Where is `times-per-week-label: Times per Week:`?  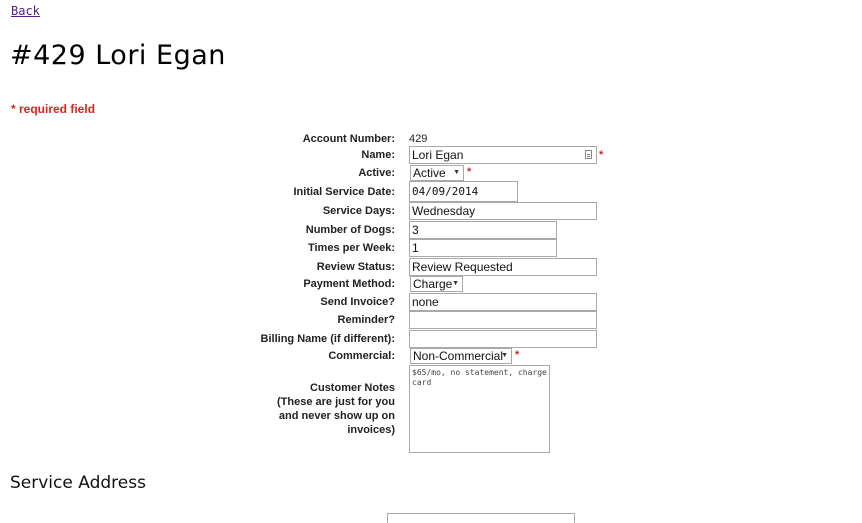 times-per-week-label: Times per Week: is located at coordinates (351, 248).